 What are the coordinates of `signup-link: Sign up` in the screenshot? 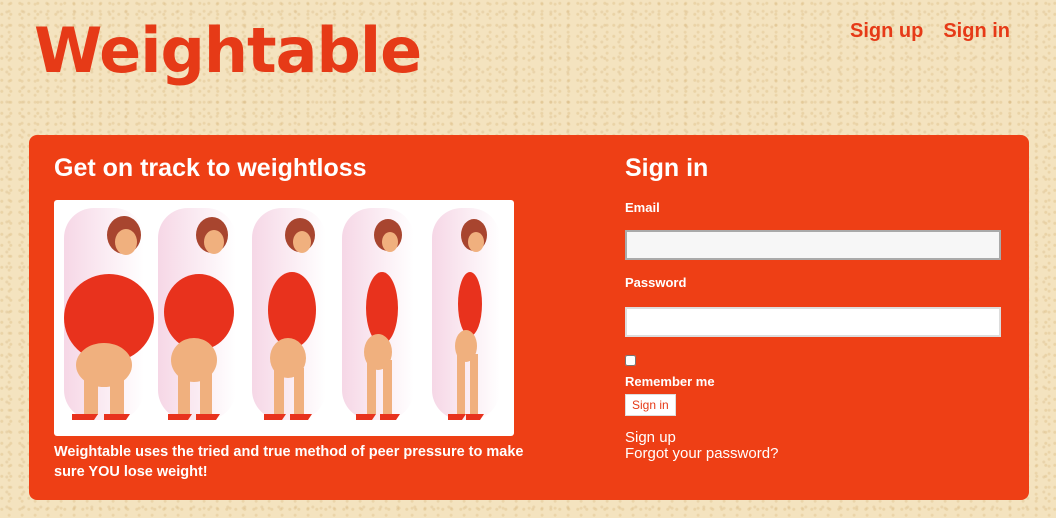 It's located at (815, 438).